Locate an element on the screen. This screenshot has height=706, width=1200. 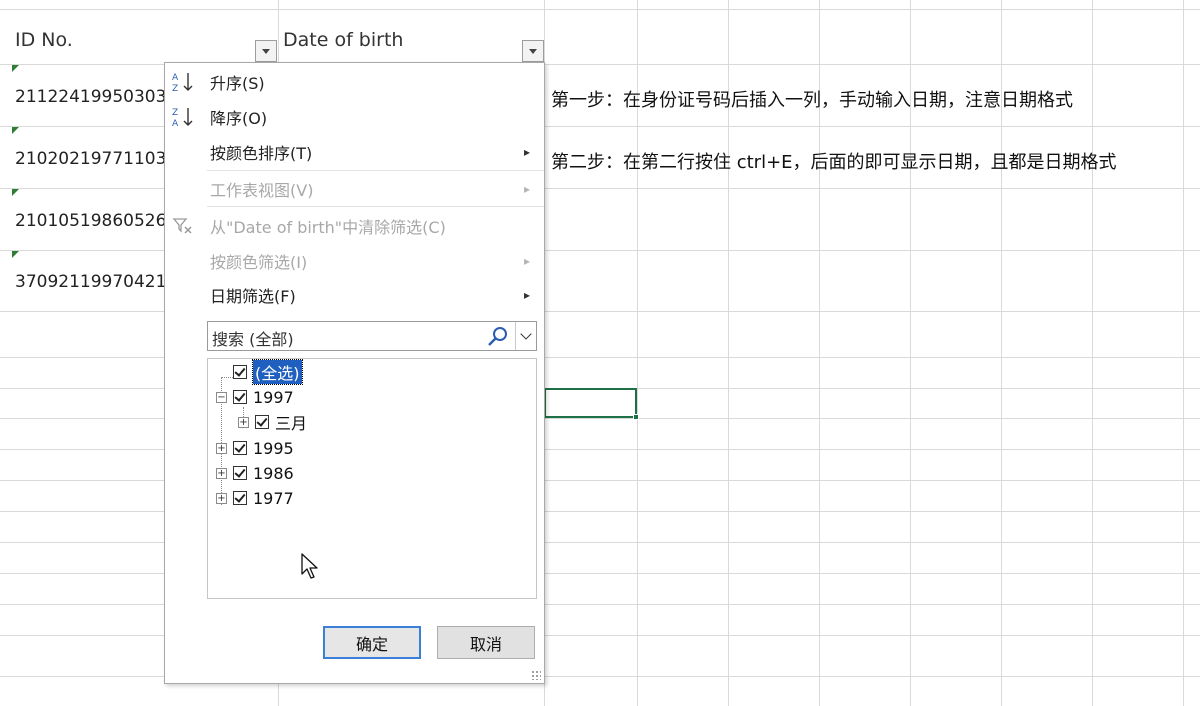
tree-item-select-all: (全选) is located at coordinates (268, 372).